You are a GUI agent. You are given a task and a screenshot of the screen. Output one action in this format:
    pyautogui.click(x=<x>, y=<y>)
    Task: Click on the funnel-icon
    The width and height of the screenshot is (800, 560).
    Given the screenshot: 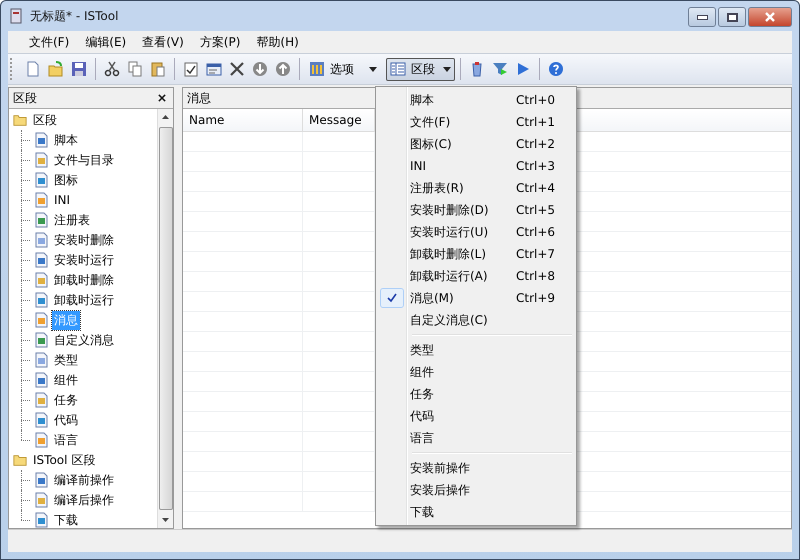 What is the action you would take?
    pyautogui.click(x=500, y=69)
    